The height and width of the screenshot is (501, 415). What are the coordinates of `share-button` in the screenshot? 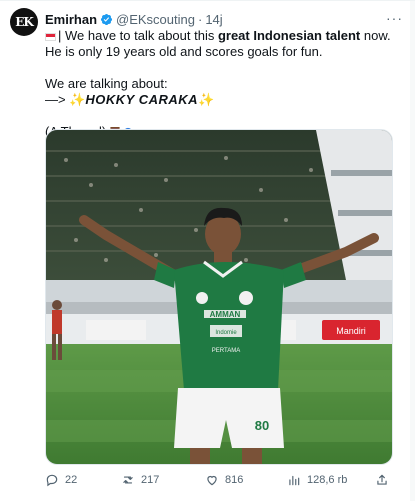 It's located at (382, 480).